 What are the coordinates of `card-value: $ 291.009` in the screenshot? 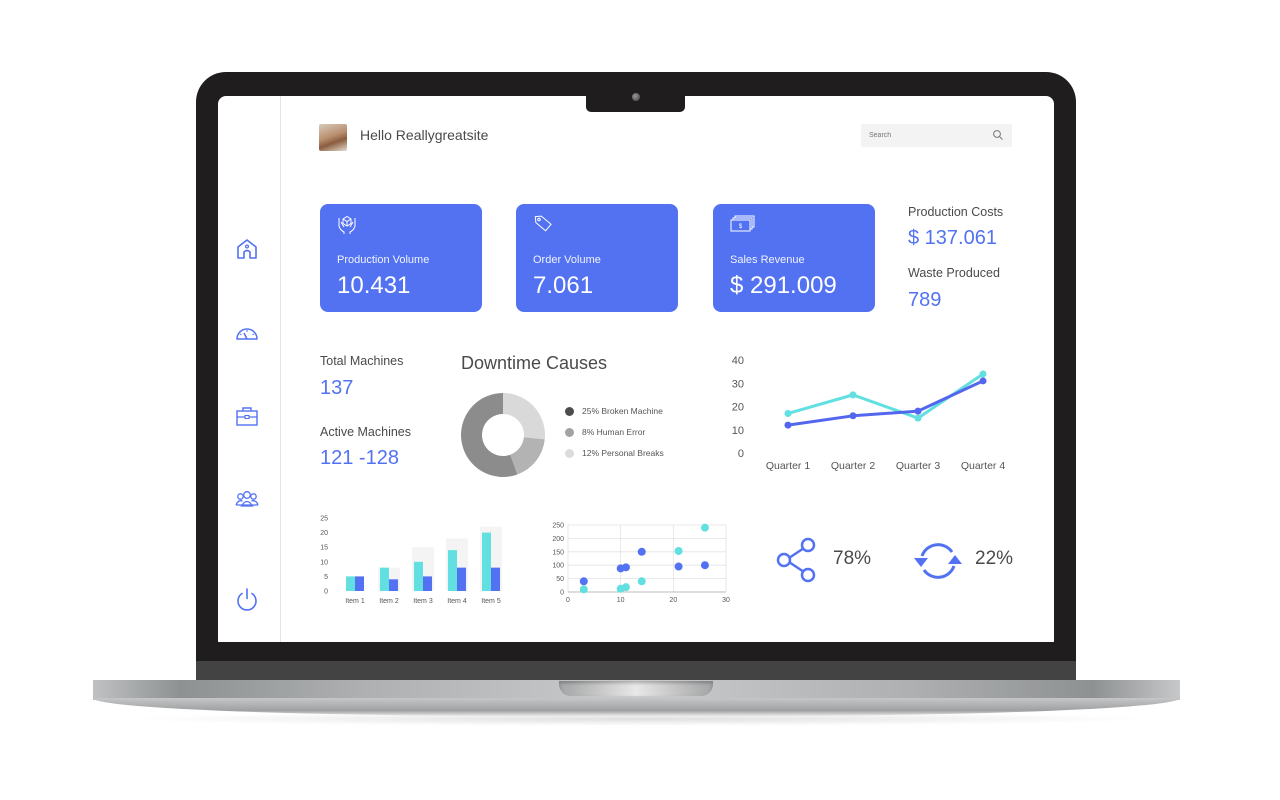 It's located at (783, 285).